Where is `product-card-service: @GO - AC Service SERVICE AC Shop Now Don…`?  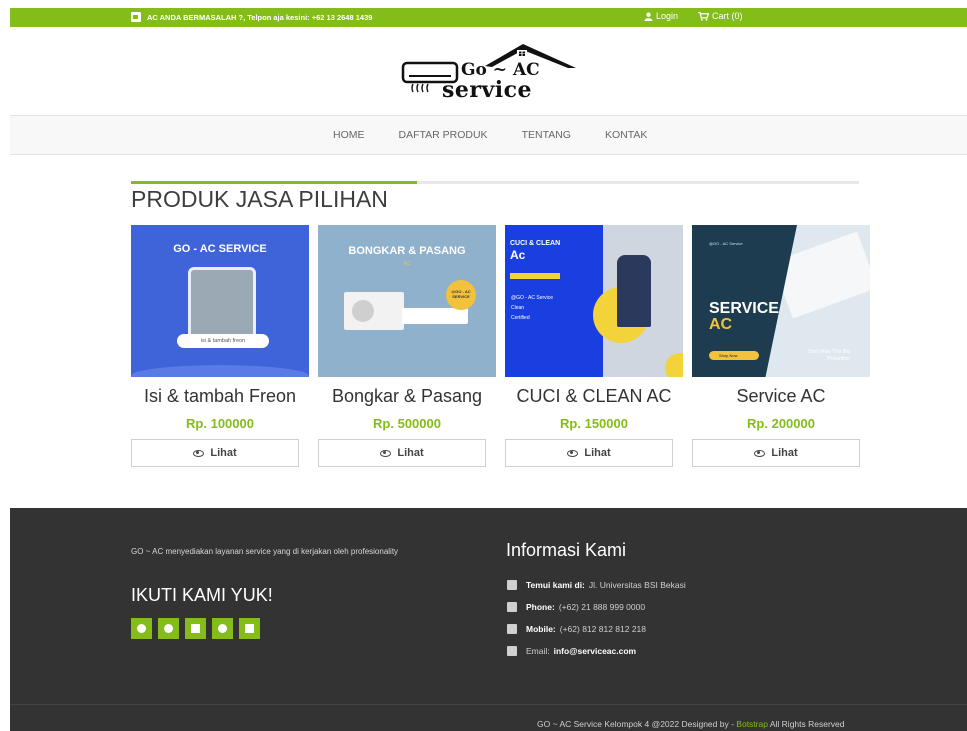 product-card-service: @GO - AC Service SERVICE AC Shop Now Don… is located at coordinates (781, 346).